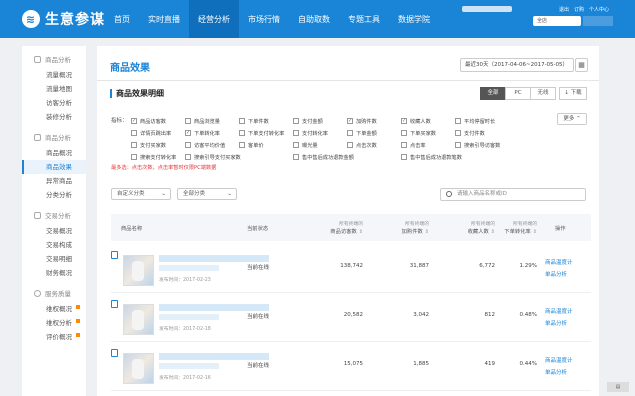 The height and width of the screenshot is (396, 635). Describe the element at coordinates (428, 133) in the screenshot. I see `metric-option: 下单买家数` at that location.